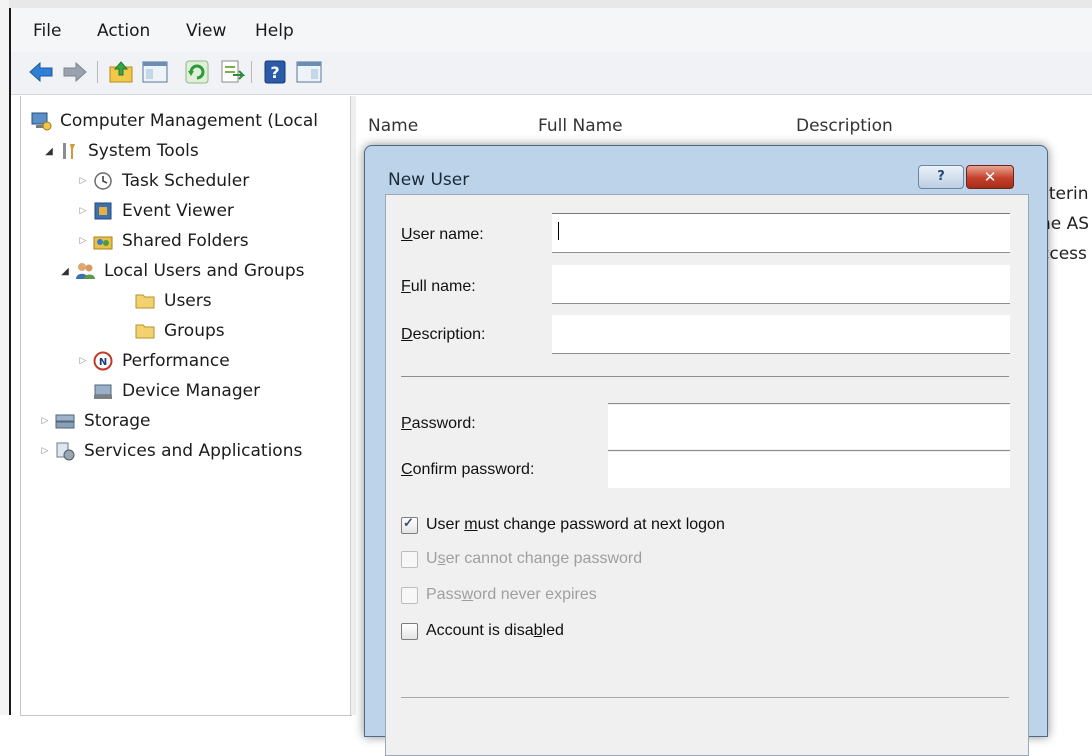  I want to click on account-disabled-checkbox: Account is disabled, so click(482, 631).